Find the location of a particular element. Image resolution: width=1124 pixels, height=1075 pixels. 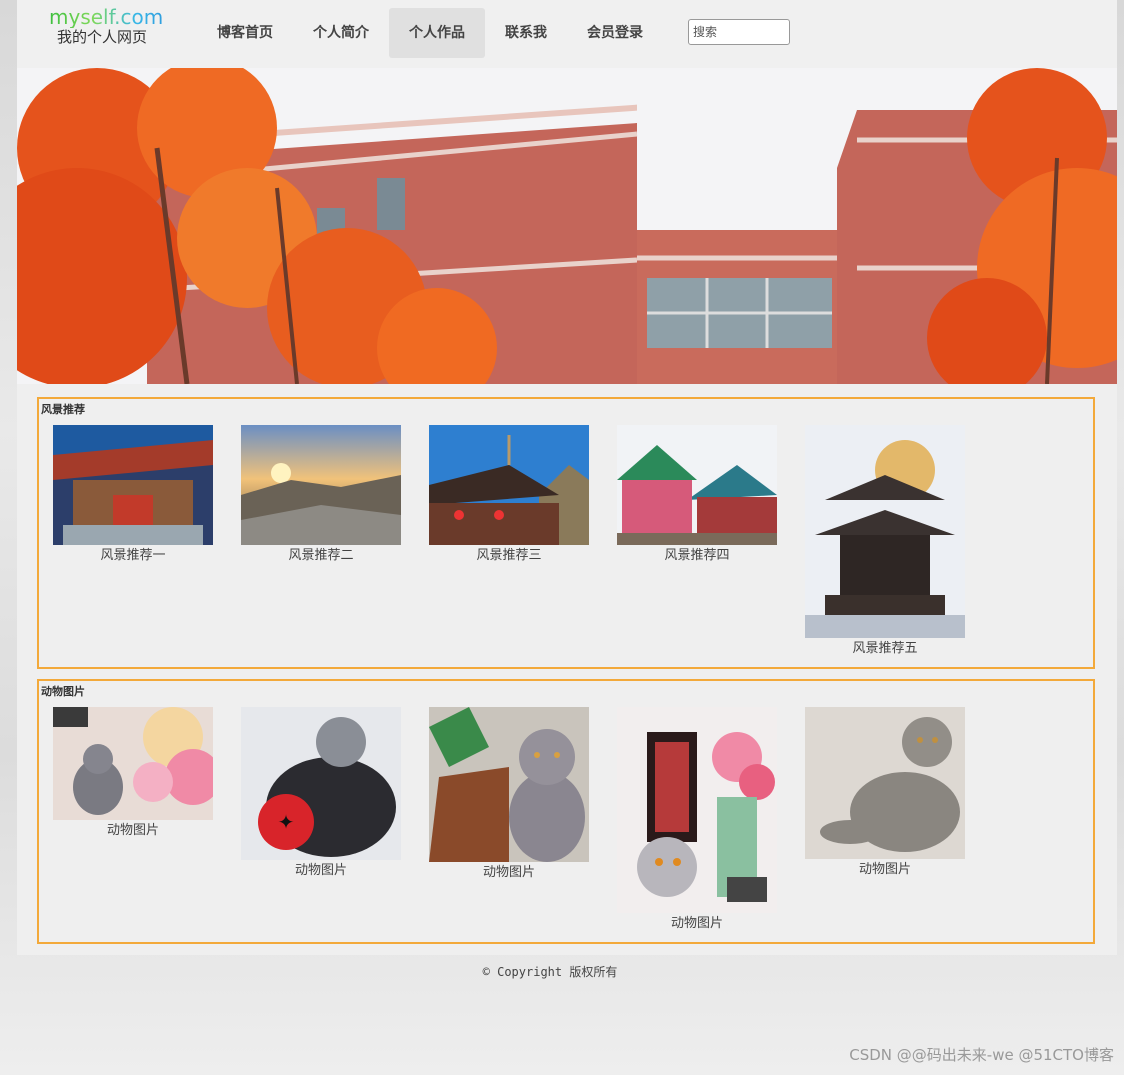

nav-item-contact: 联系我 is located at coordinates (526, 33).